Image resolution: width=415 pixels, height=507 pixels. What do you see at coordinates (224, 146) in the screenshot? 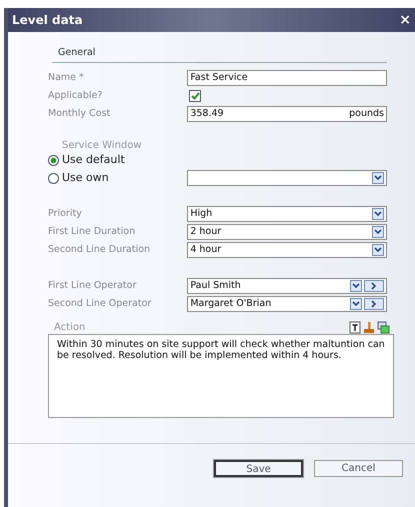
I see `group-legend: Service Window` at bounding box center [224, 146].